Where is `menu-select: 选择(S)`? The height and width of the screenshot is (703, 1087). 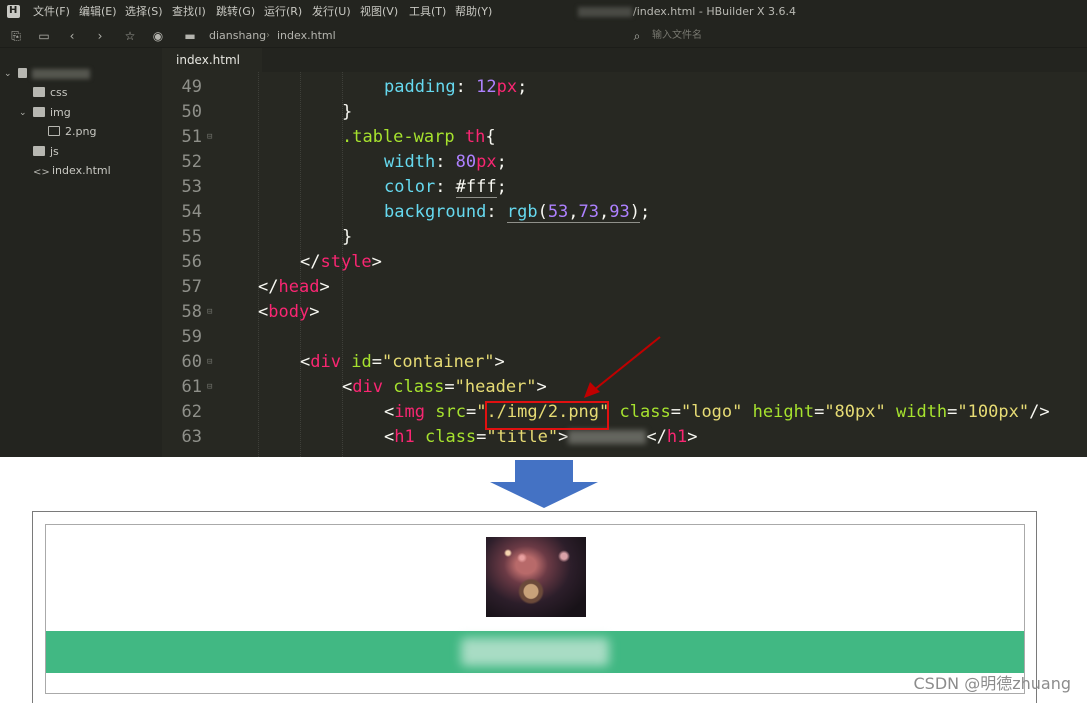
menu-select: 选择(S) is located at coordinates (144, 12).